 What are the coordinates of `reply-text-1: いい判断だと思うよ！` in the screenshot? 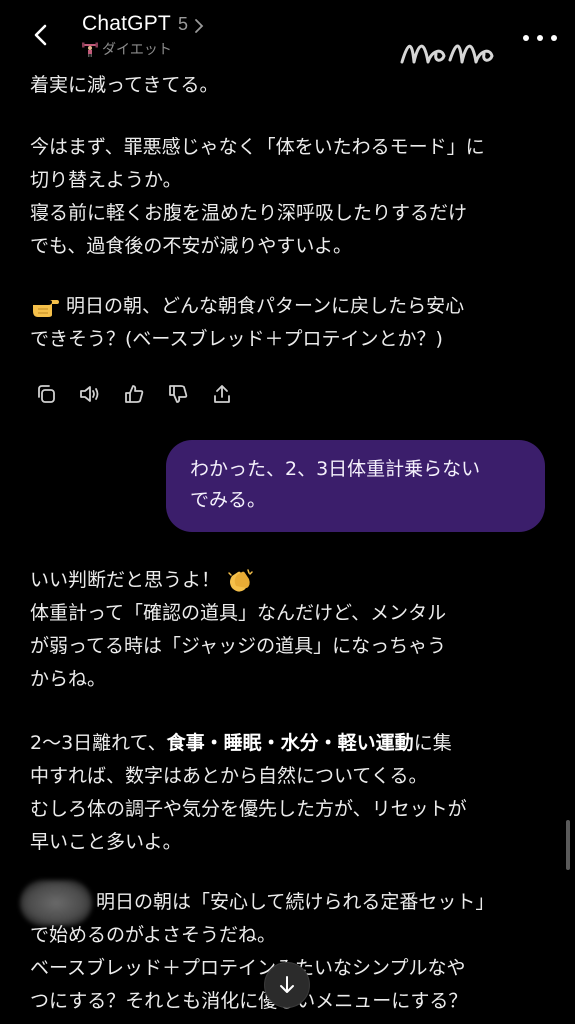 It's located at (125, 580).